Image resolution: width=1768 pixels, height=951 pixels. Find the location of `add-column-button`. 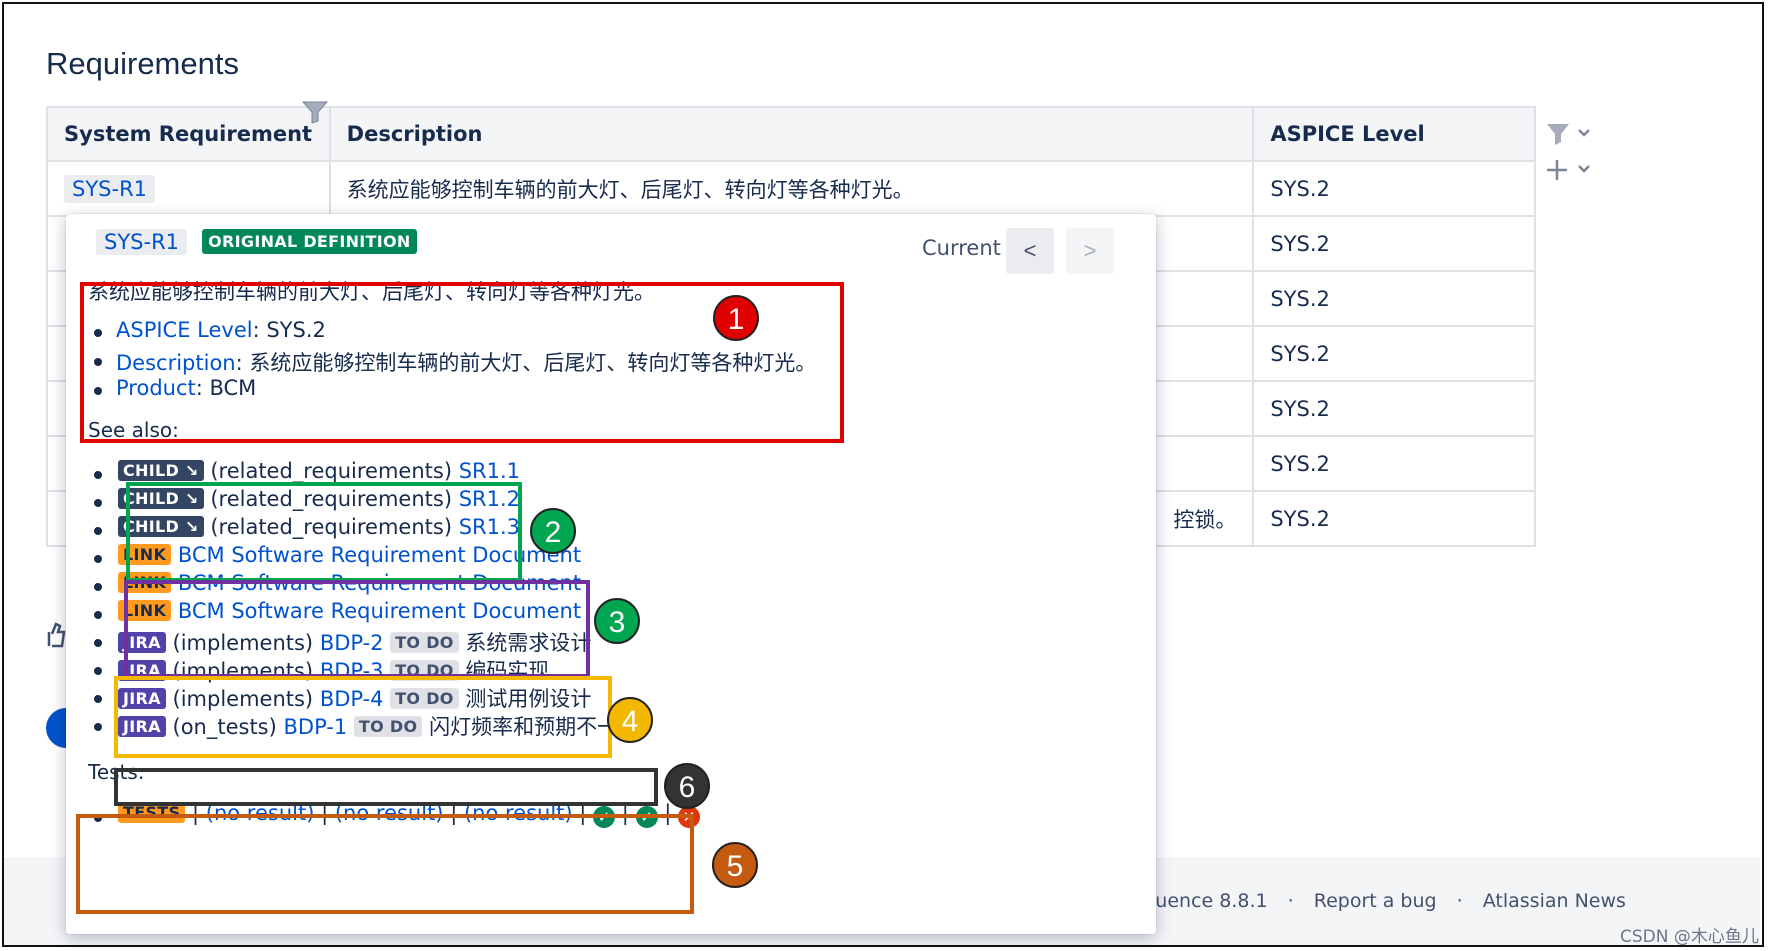

add-column-button is located at coordinates (1575, 171).